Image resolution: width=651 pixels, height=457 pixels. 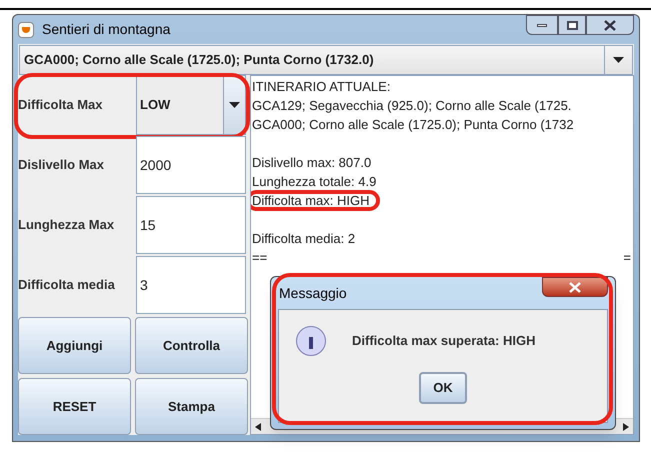 What do you see at coordinates (258, 426) in the screenshot?
I see `left-arrow-icon` at bounding box center [258, 426].